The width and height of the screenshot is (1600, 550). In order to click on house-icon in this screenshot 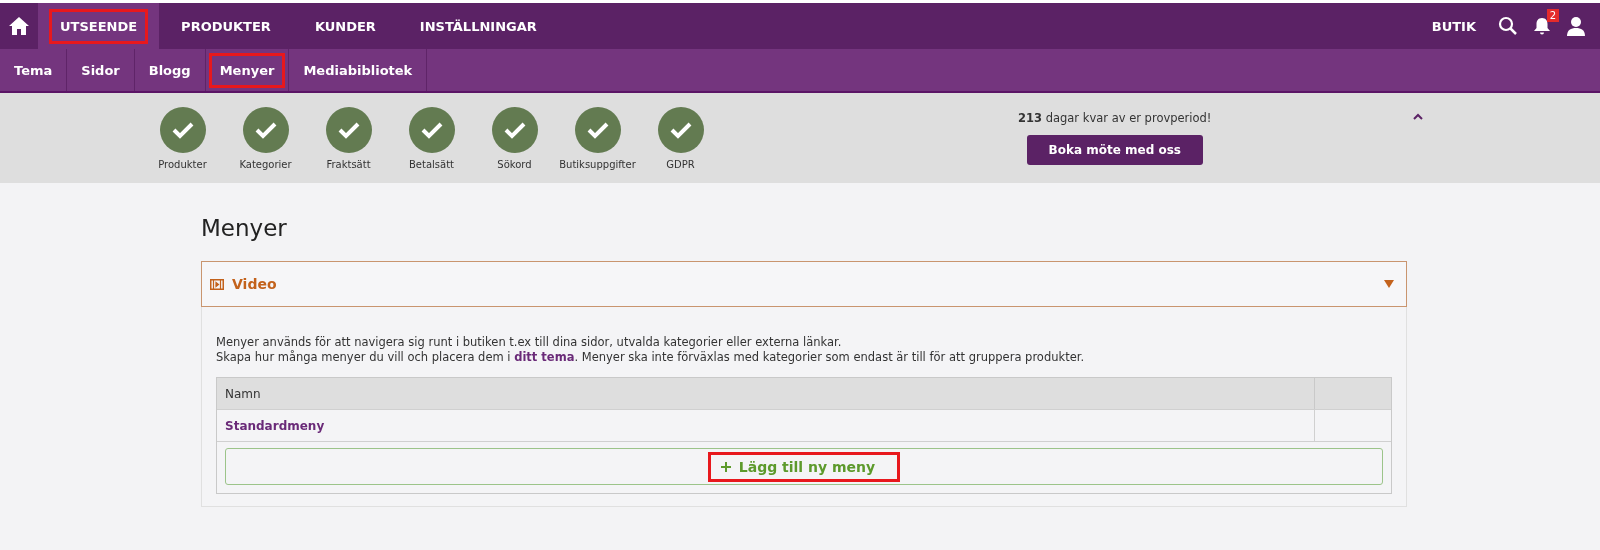, I will do `click(19, 26)`.